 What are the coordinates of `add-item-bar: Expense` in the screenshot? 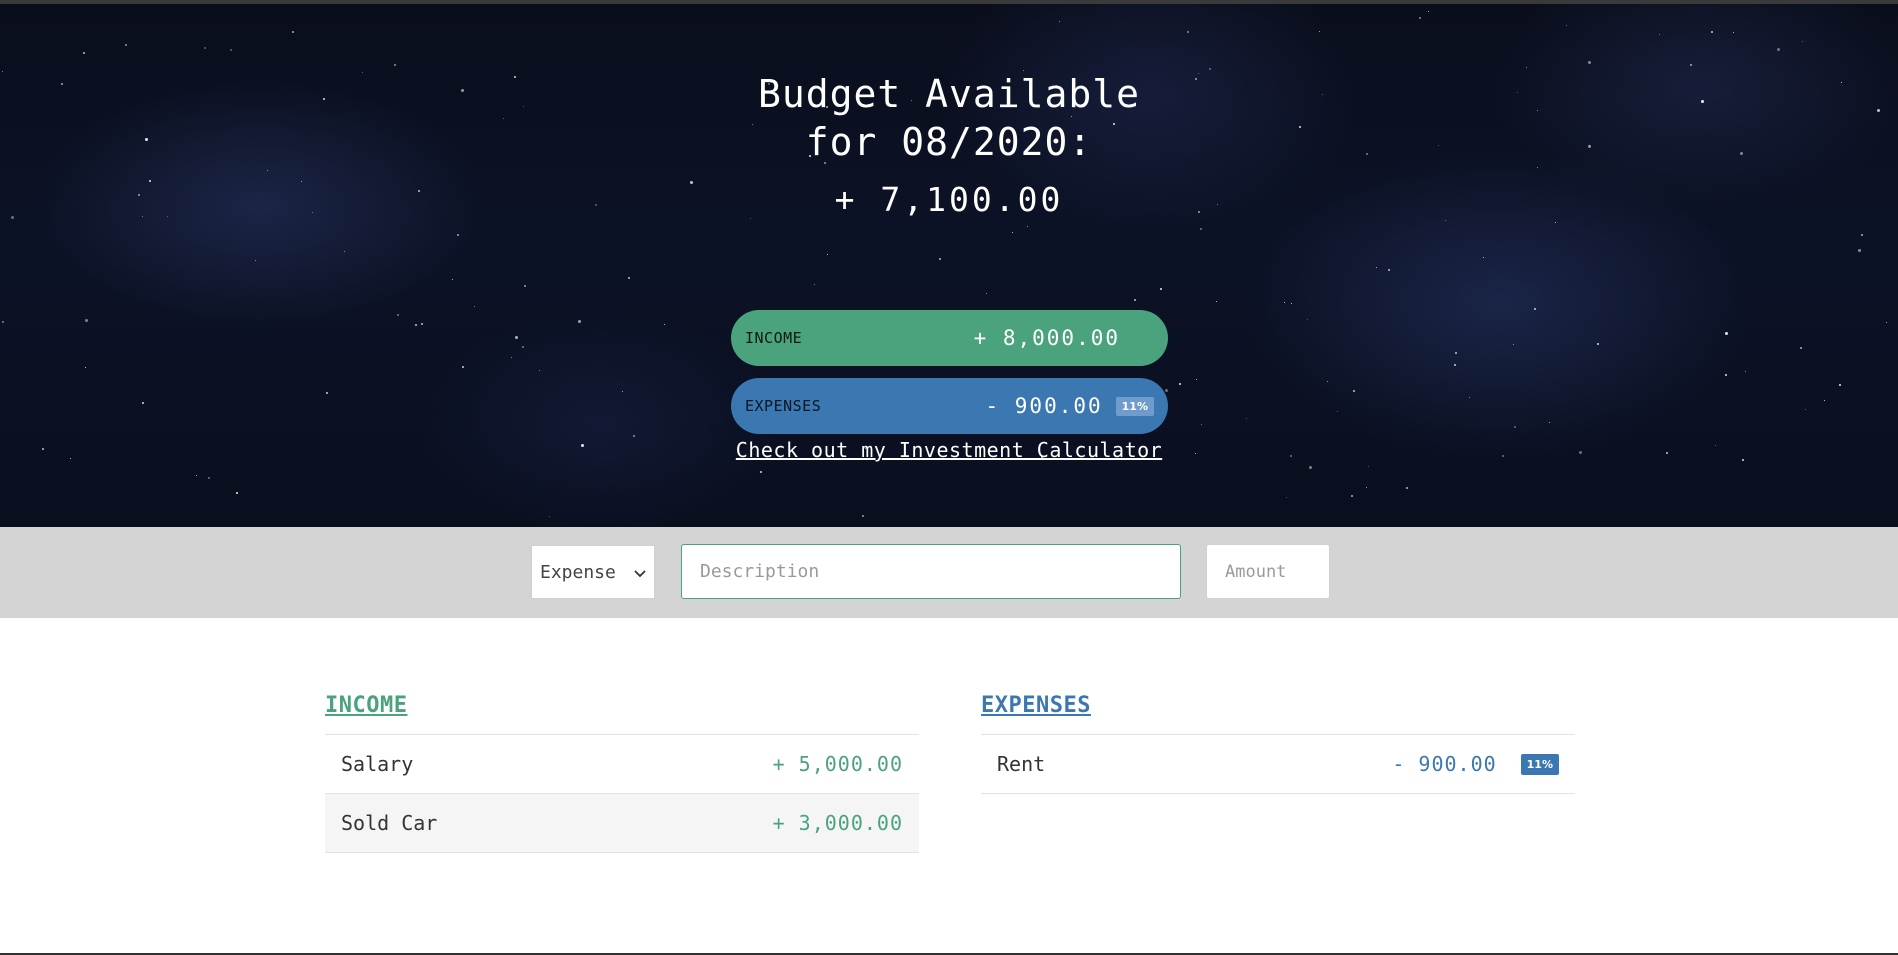 It's located at (949, 572).